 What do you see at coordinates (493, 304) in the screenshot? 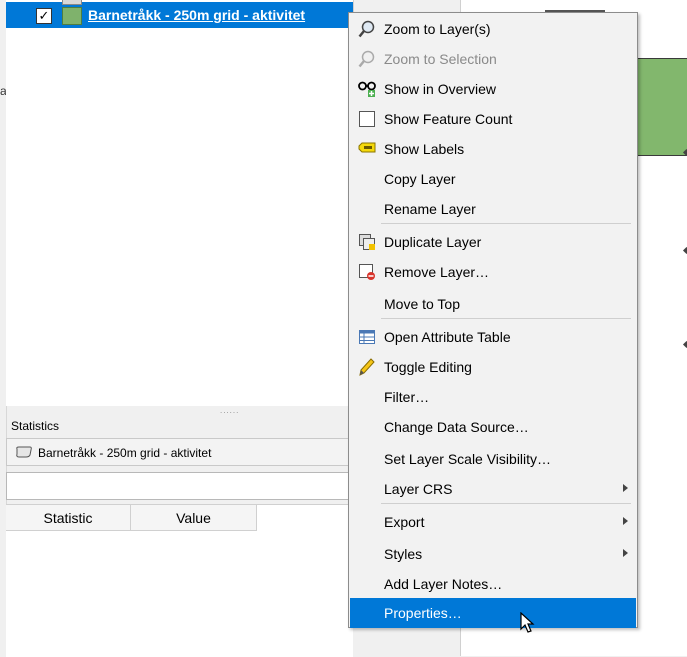
I see `menu-item-move-to-top: Move to Top` at bounding box center [493, 304].